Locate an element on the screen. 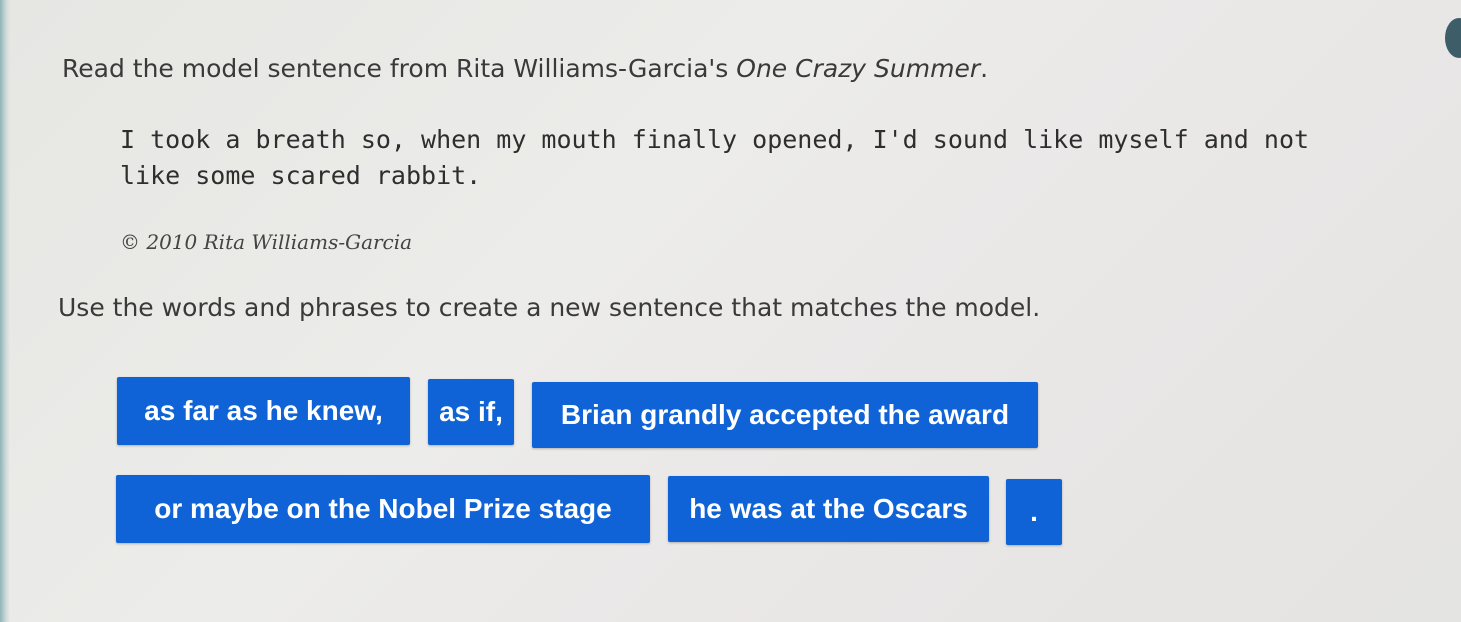  book-title: One Crazy Summer is located at coordinates (858, 68).